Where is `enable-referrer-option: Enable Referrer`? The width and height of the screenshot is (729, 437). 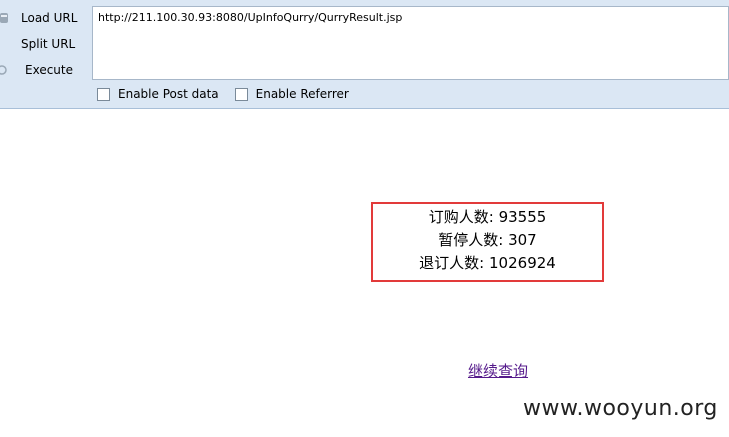 enable-referrer-option: Enable Referrer is located at coordinates (291, 94).